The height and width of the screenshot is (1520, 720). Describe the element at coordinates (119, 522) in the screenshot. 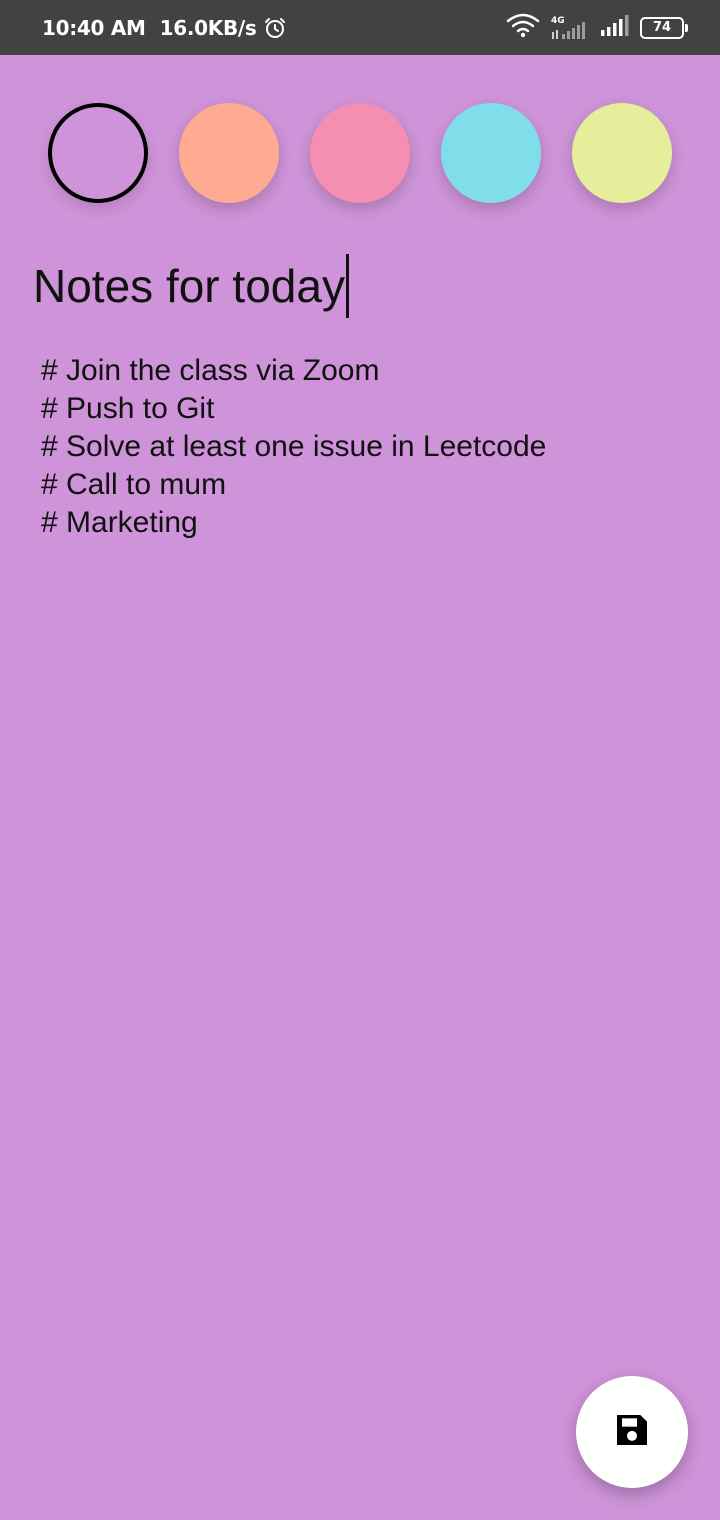

I see `note-line: # Marketing` at that location.